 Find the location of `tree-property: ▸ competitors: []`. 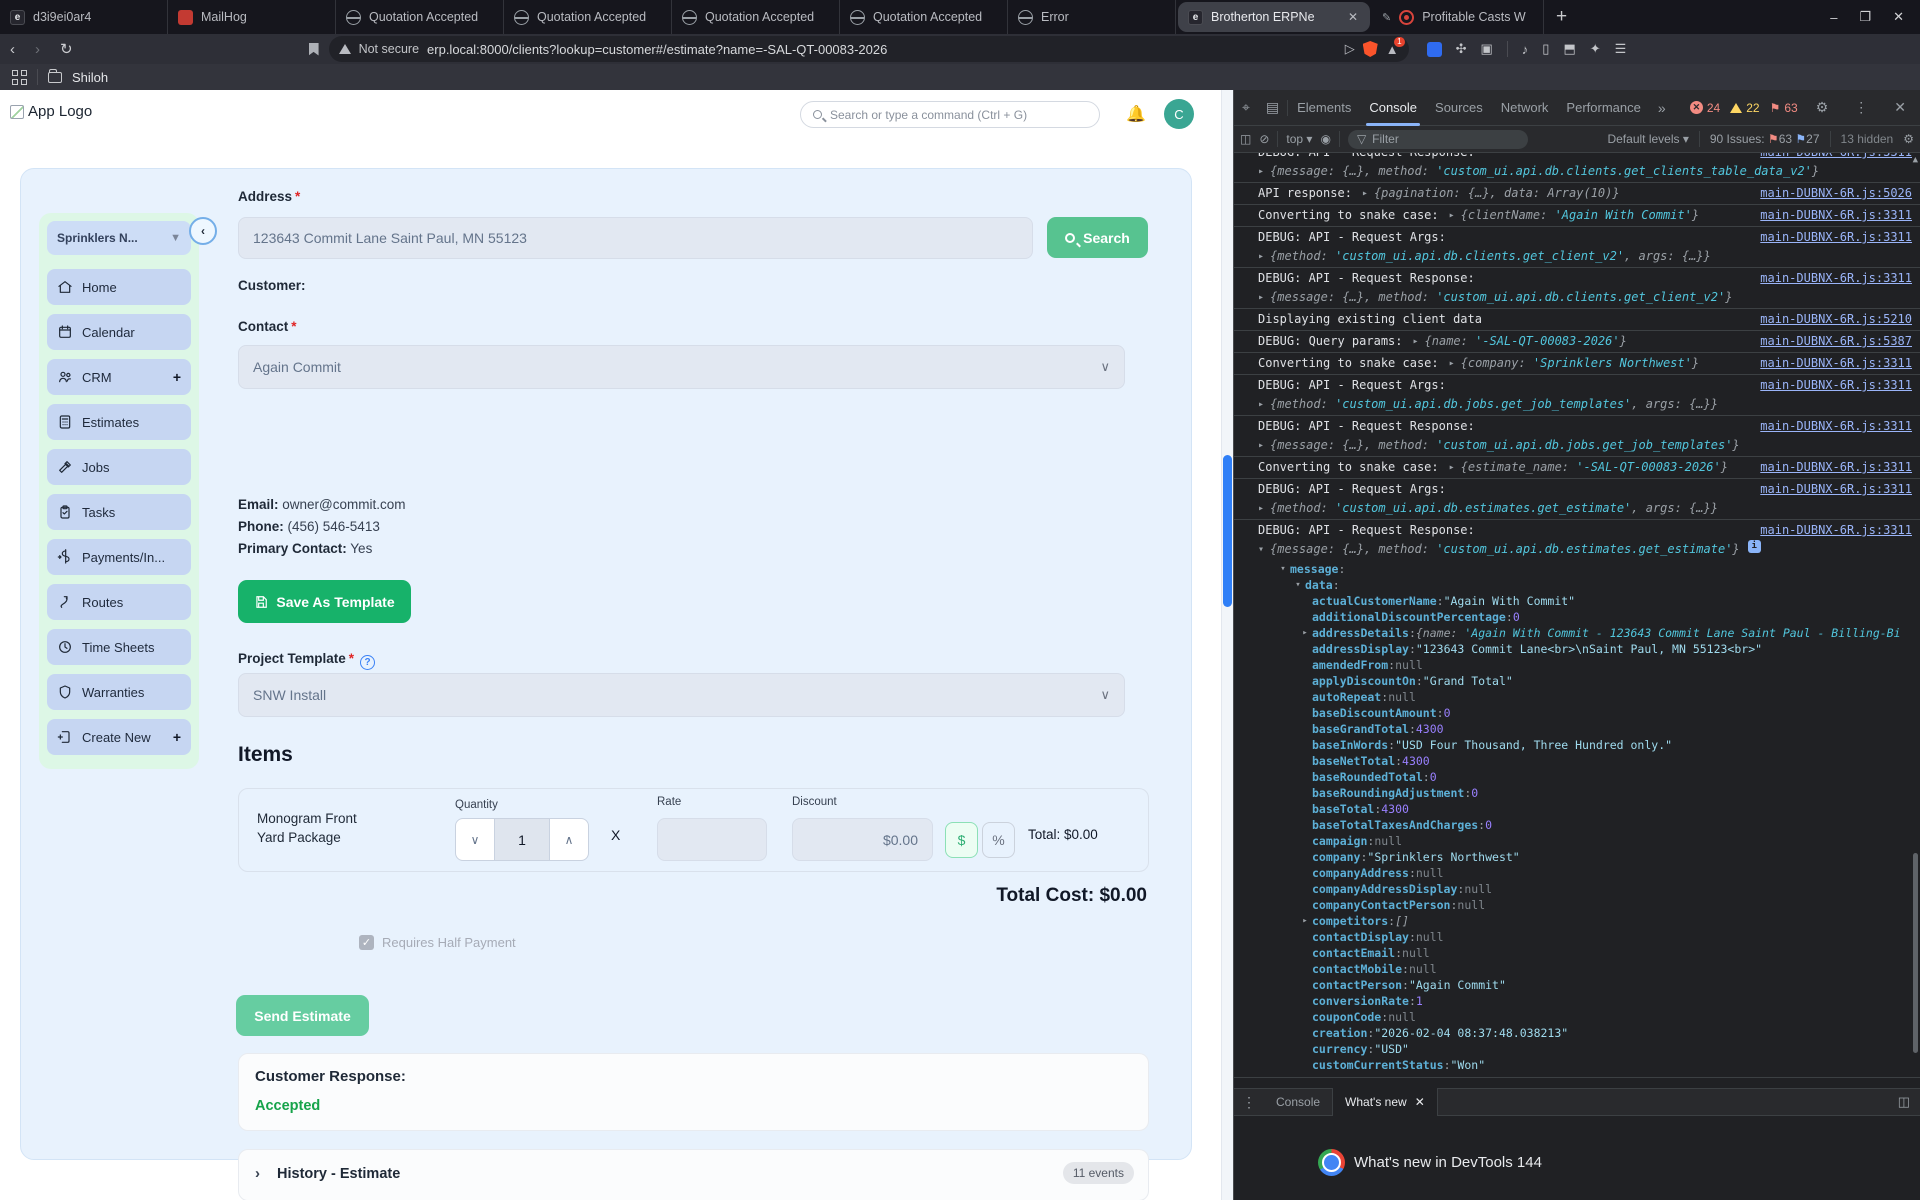

tree-property: ▸ competitors: [] is located at coordinates (1577, 921).